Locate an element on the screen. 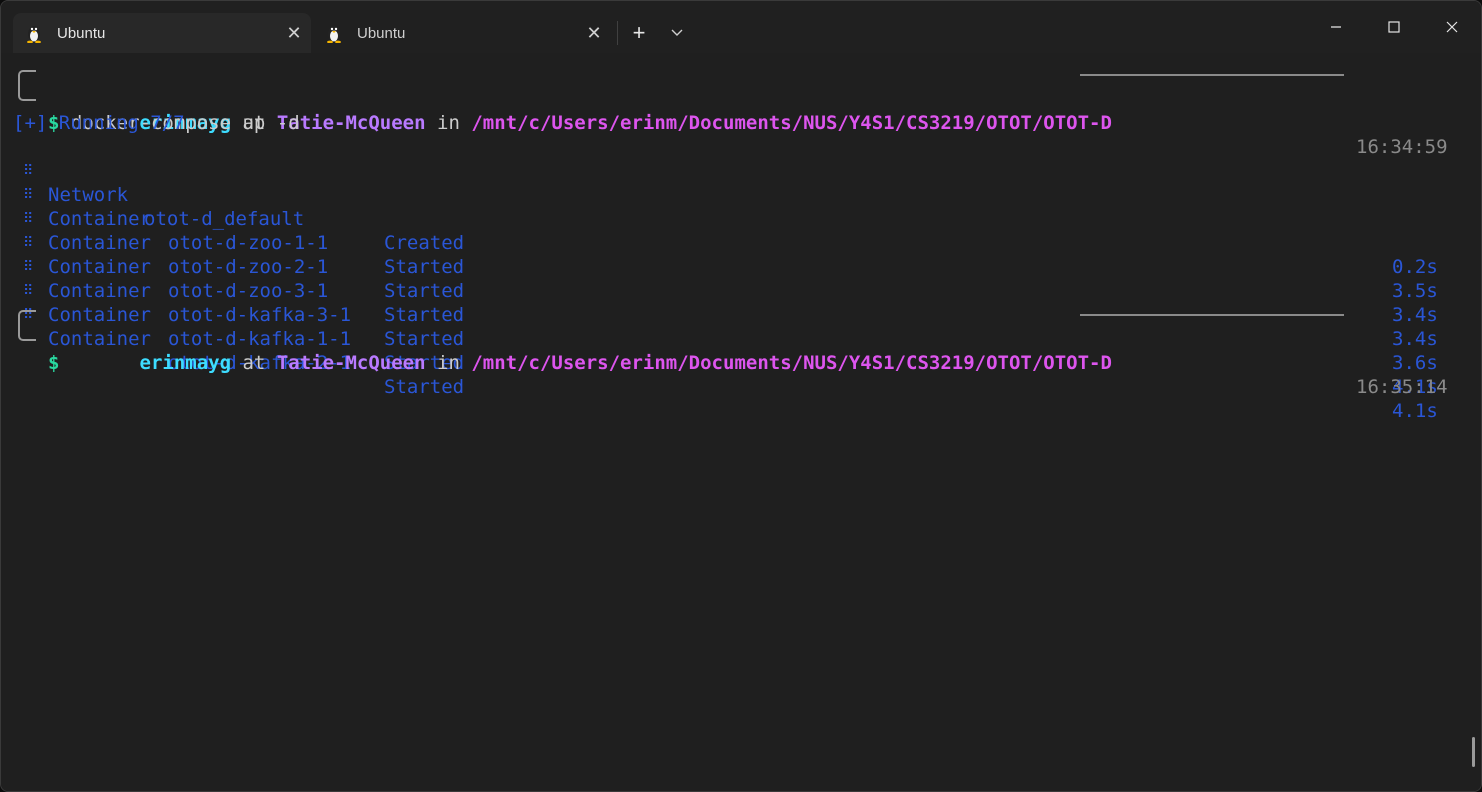 The image size is (1482, 792). maximize-icon is located at coordinates (1394, 27).